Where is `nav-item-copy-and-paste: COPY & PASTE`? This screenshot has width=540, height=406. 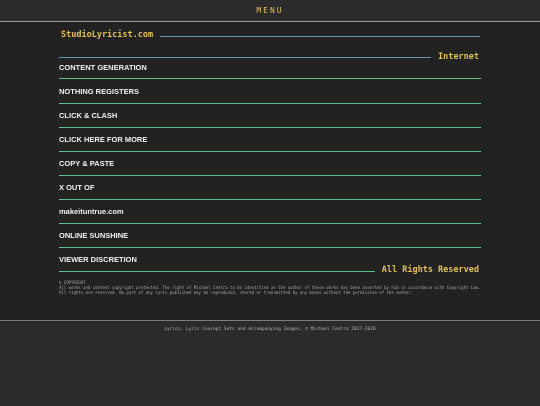
nav-item-copy-and-paste: COPY & PASTE is located at coordinates (86, 163).